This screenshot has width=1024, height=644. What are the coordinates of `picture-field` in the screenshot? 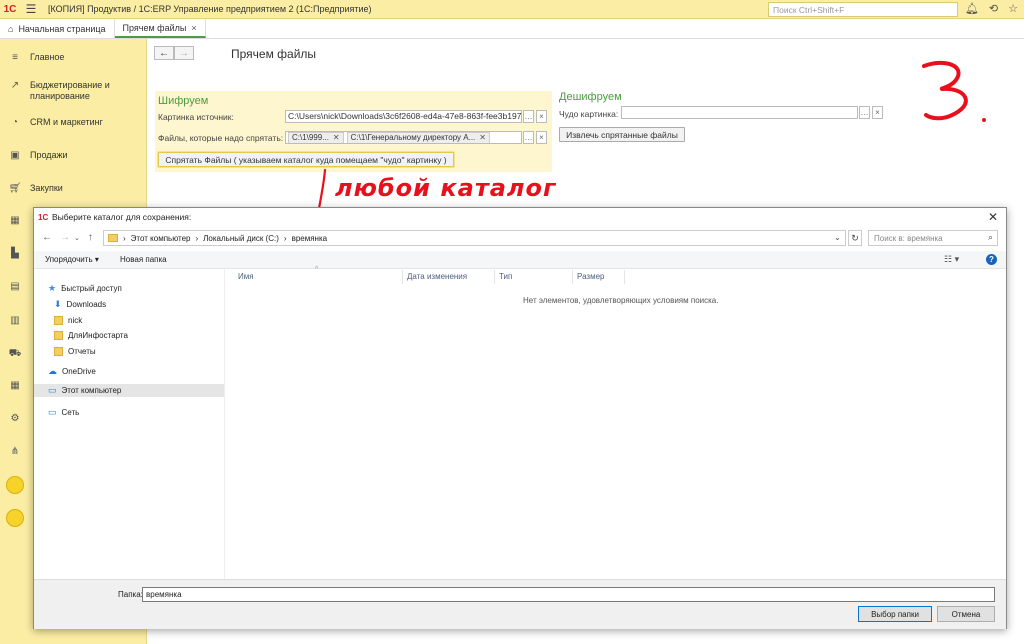 It's located at (739, 112).